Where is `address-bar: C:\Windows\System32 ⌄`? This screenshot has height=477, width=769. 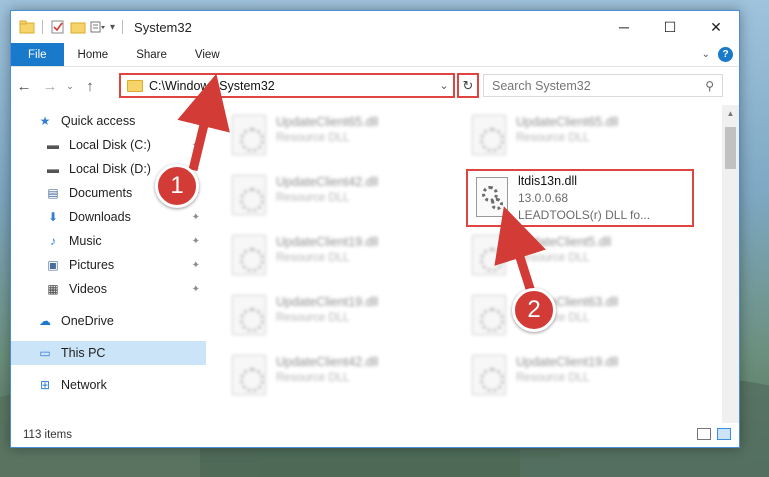 address-bar: C:\Windows\System32 ⌄ is located at coordinates (287, 85).